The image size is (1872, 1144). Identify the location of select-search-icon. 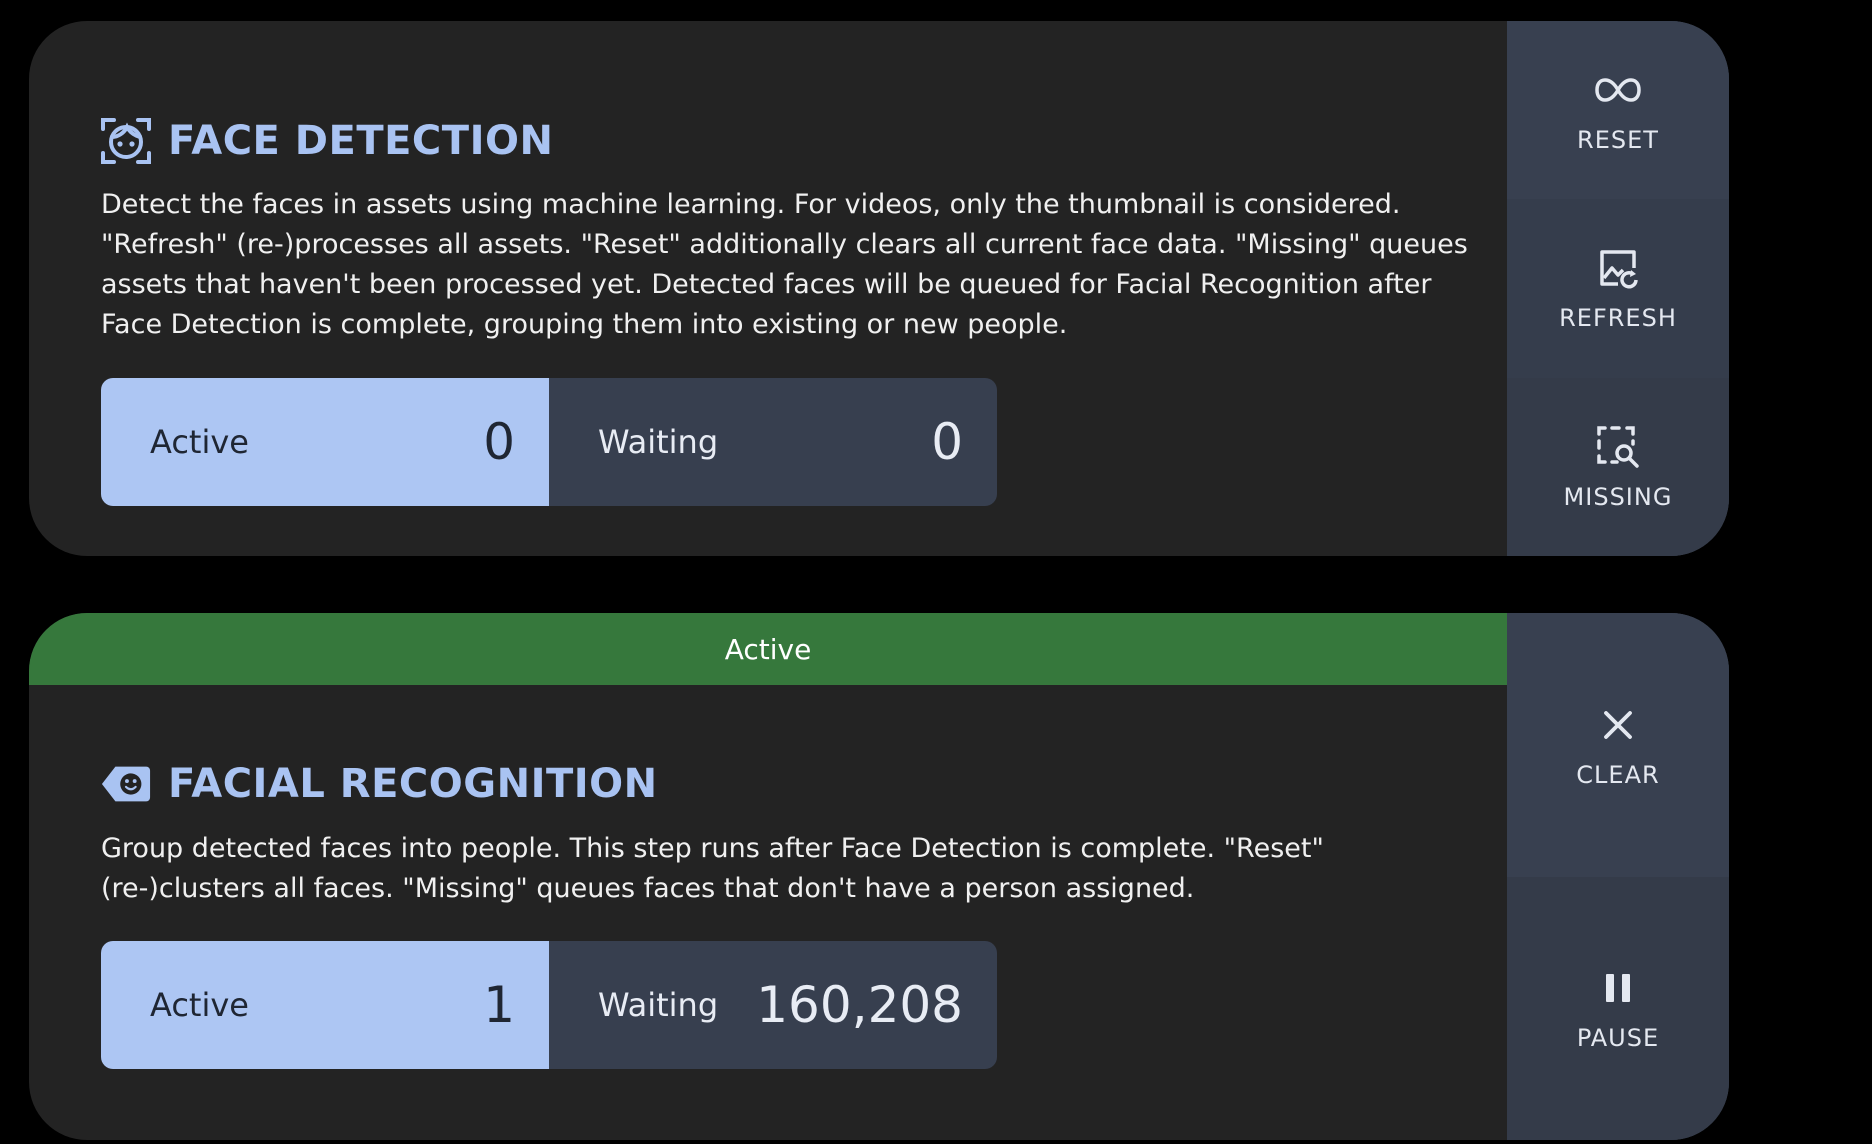
(1618, 447).